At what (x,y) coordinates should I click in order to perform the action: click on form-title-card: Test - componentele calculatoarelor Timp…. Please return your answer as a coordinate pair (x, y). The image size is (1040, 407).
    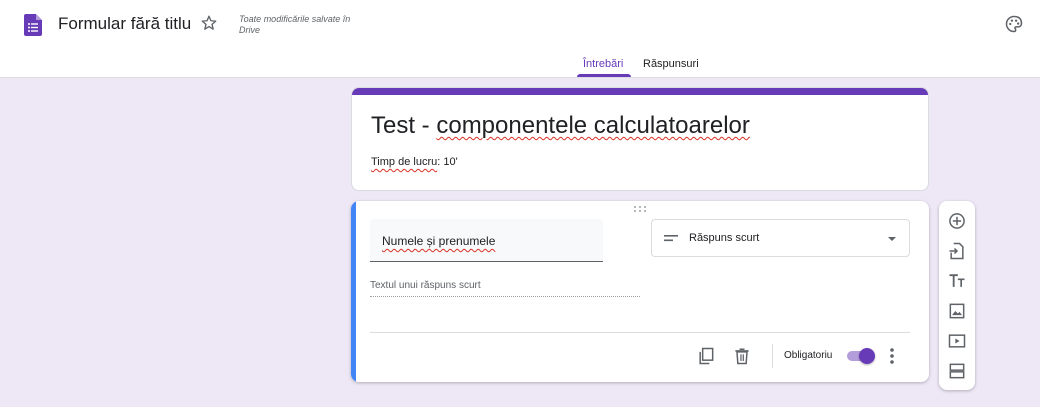
    Looking at the image, I should click on (640, 139).